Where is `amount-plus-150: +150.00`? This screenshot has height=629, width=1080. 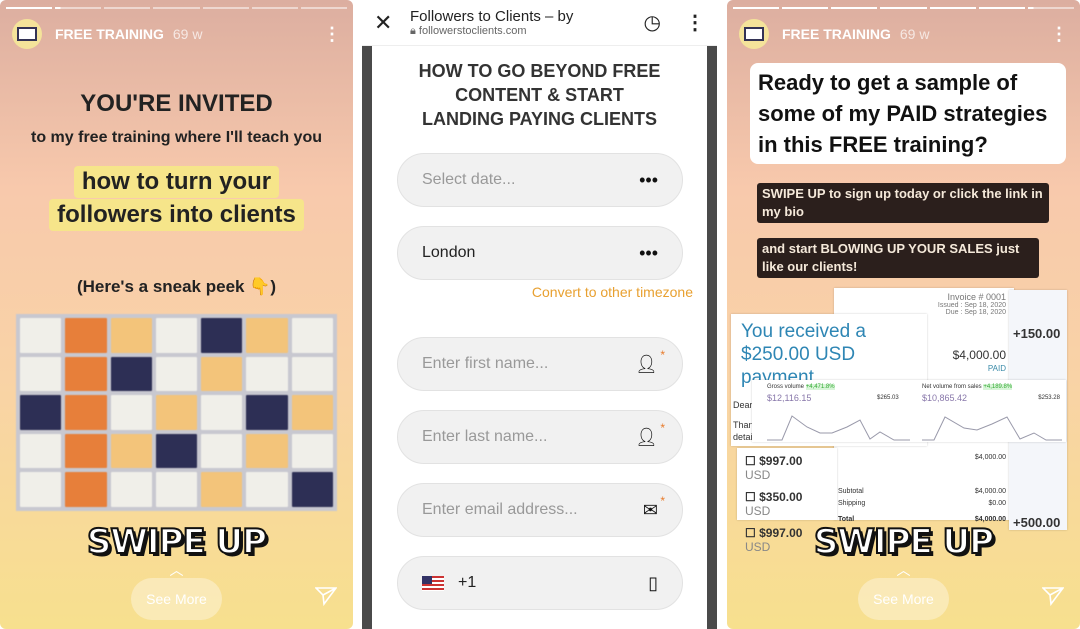
amount-plus-150: +150.00 is located at coordinates (1037, 333).